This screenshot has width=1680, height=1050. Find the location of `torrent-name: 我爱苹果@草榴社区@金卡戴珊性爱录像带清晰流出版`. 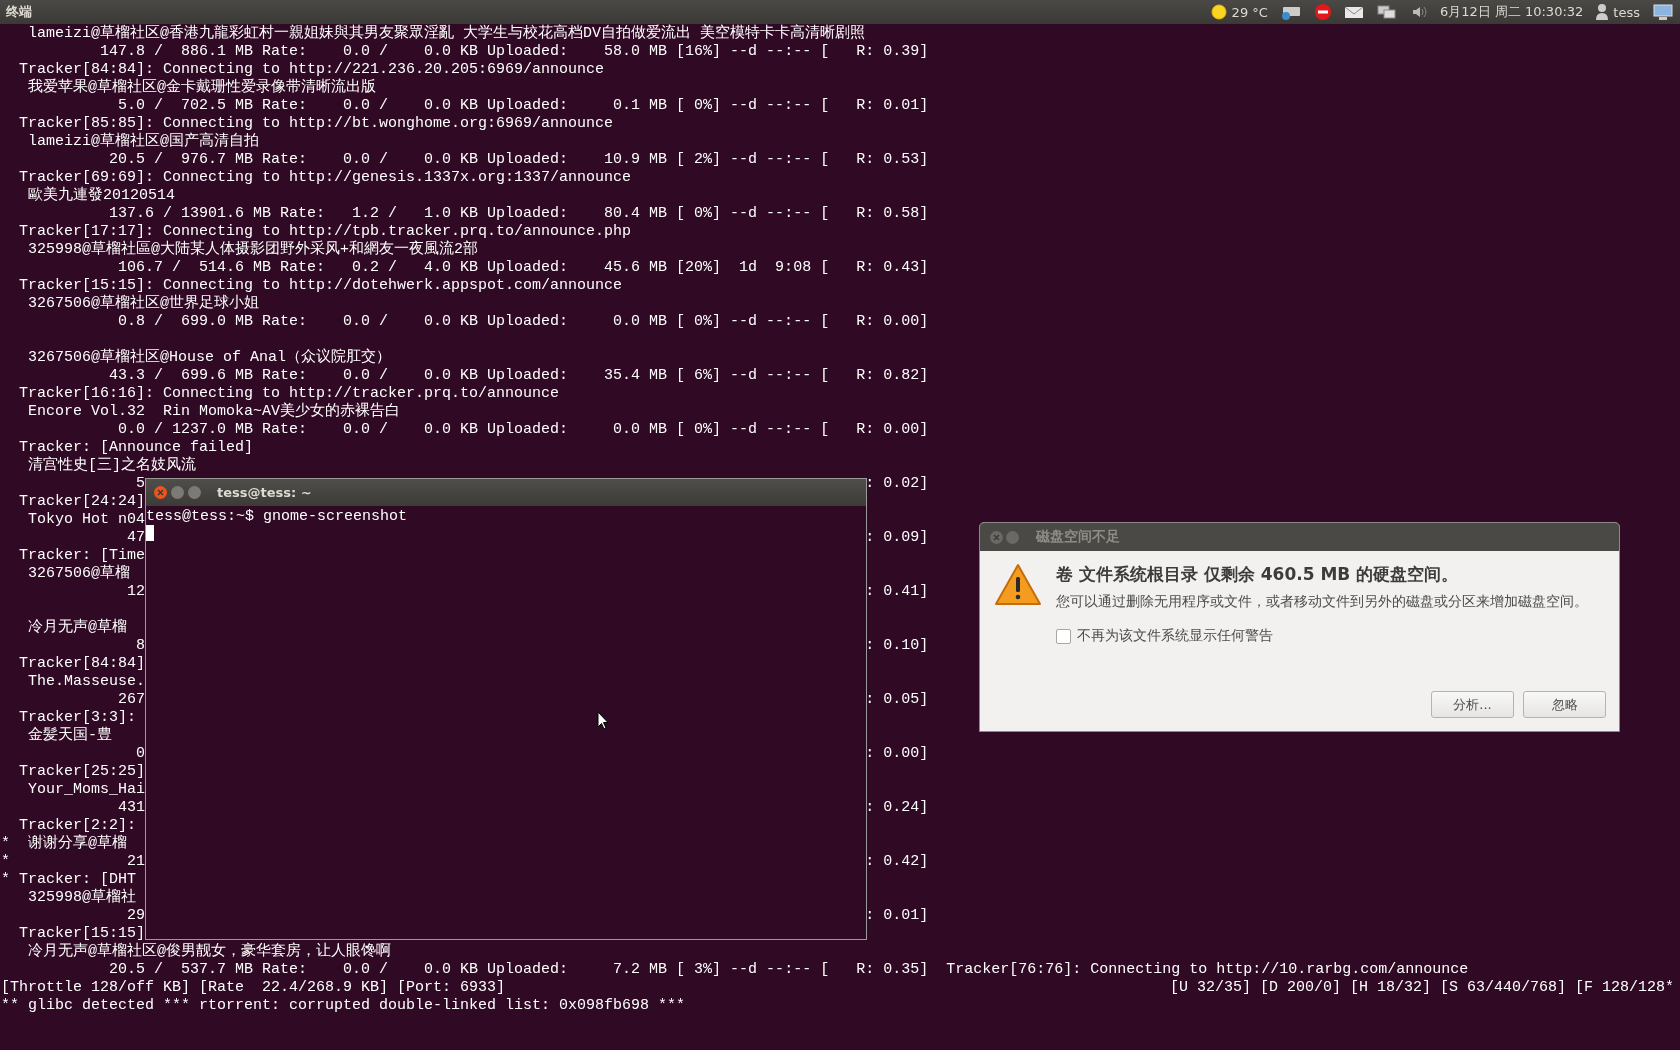

torrent-name: 我爱苹果@草榴社区@金卡戴珊性爱录像带清晰流出版 is located at coordinates (202, 88).